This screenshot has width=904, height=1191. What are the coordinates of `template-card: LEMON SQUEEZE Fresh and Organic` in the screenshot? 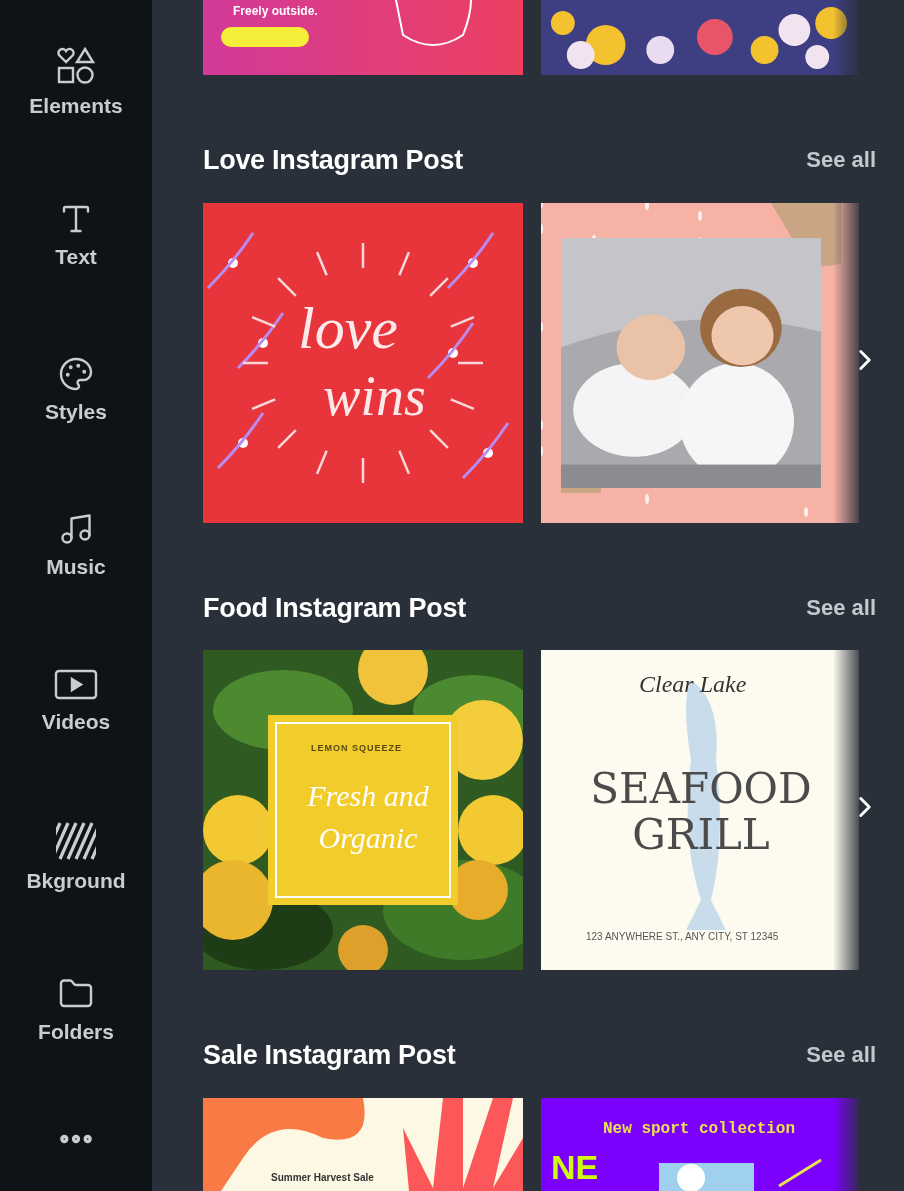 It's located at (363, 810).